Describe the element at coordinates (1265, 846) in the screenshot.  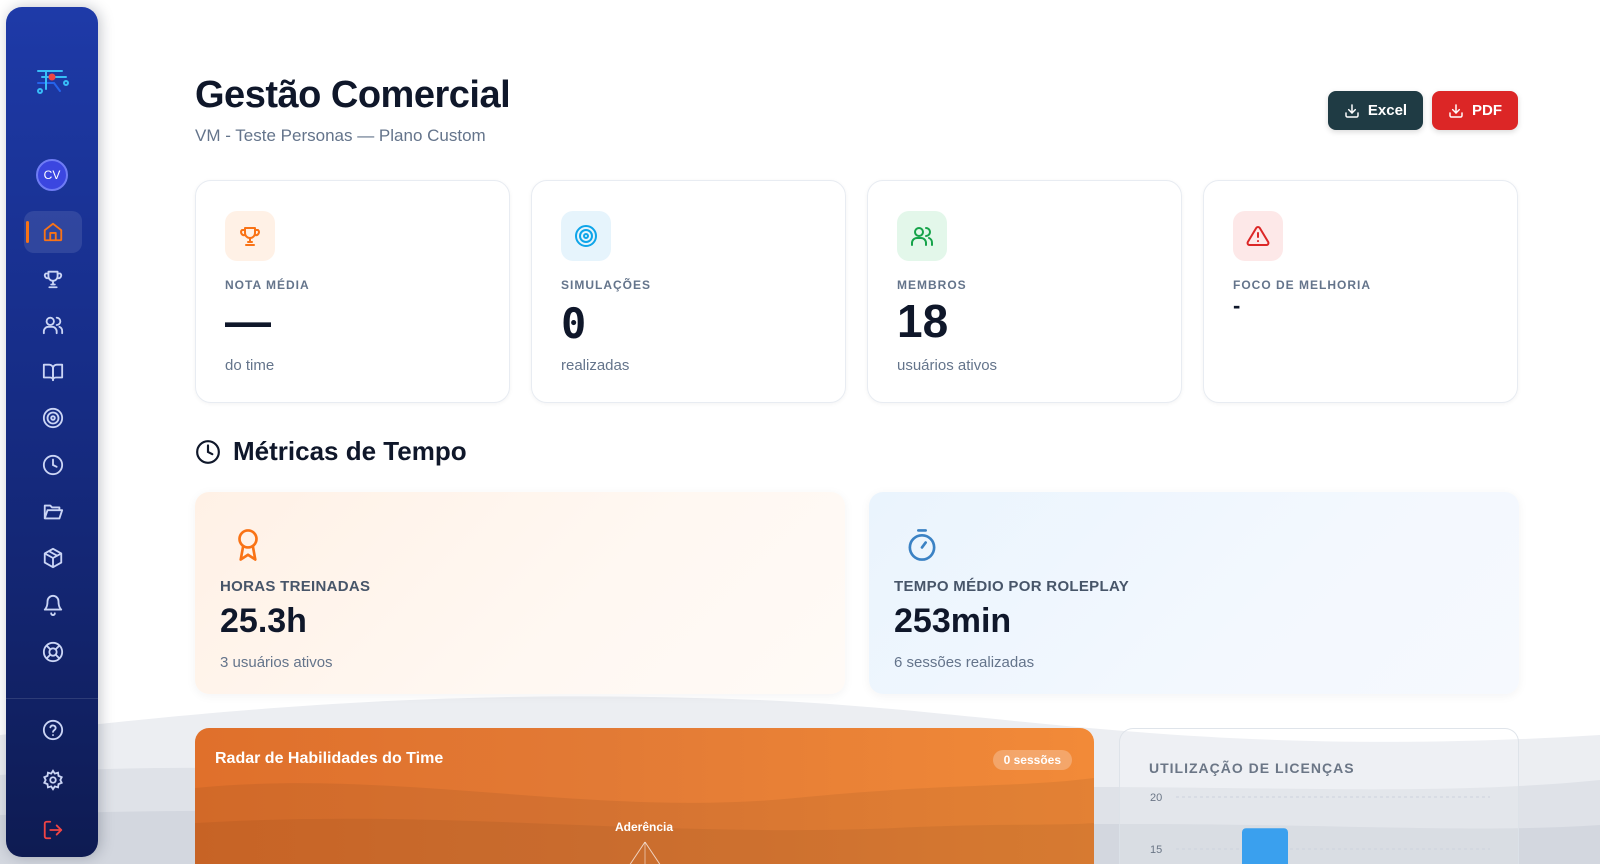
I see `license-bar` at that location.